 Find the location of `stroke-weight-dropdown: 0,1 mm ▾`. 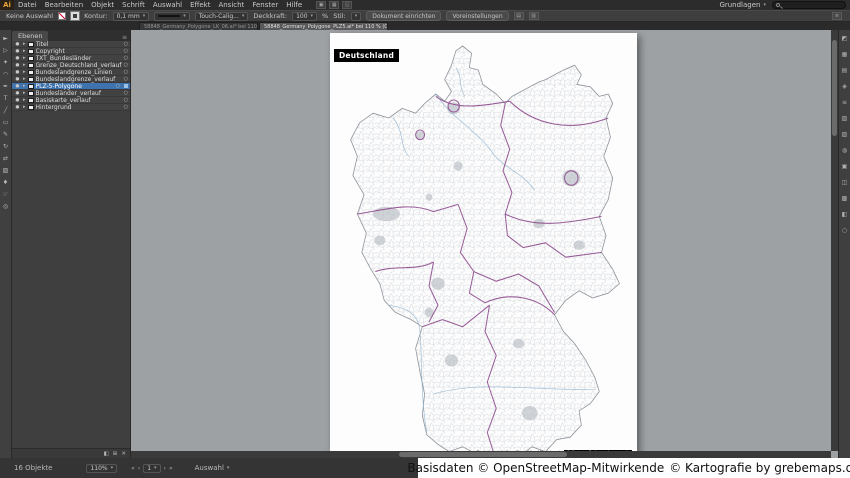

stroke-weight-dropdown: 0,1 mm ▾ is located at coordinates (131, 16).